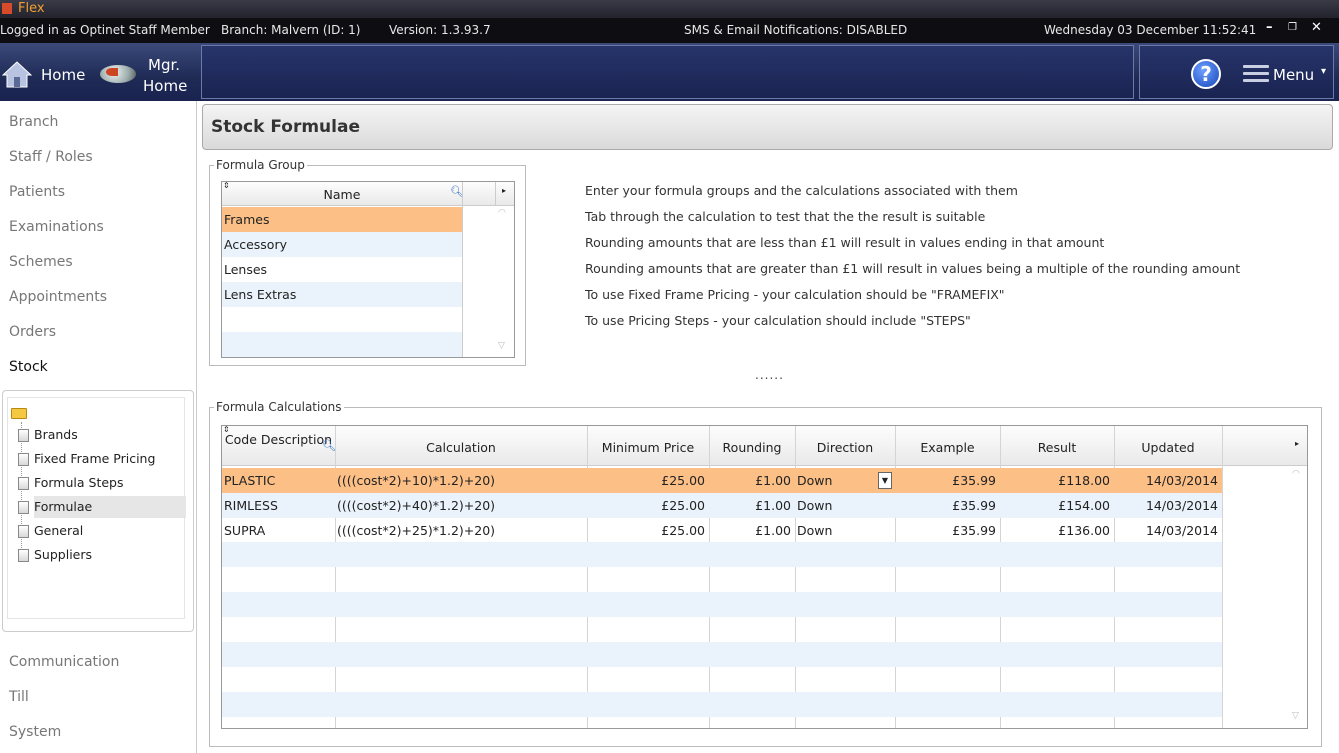 This screenshot has width=1339, height=753. Describe the element at coordinates (37, 192) in the screenshot. I see `sidebar-item-patients: Patients` at that location.